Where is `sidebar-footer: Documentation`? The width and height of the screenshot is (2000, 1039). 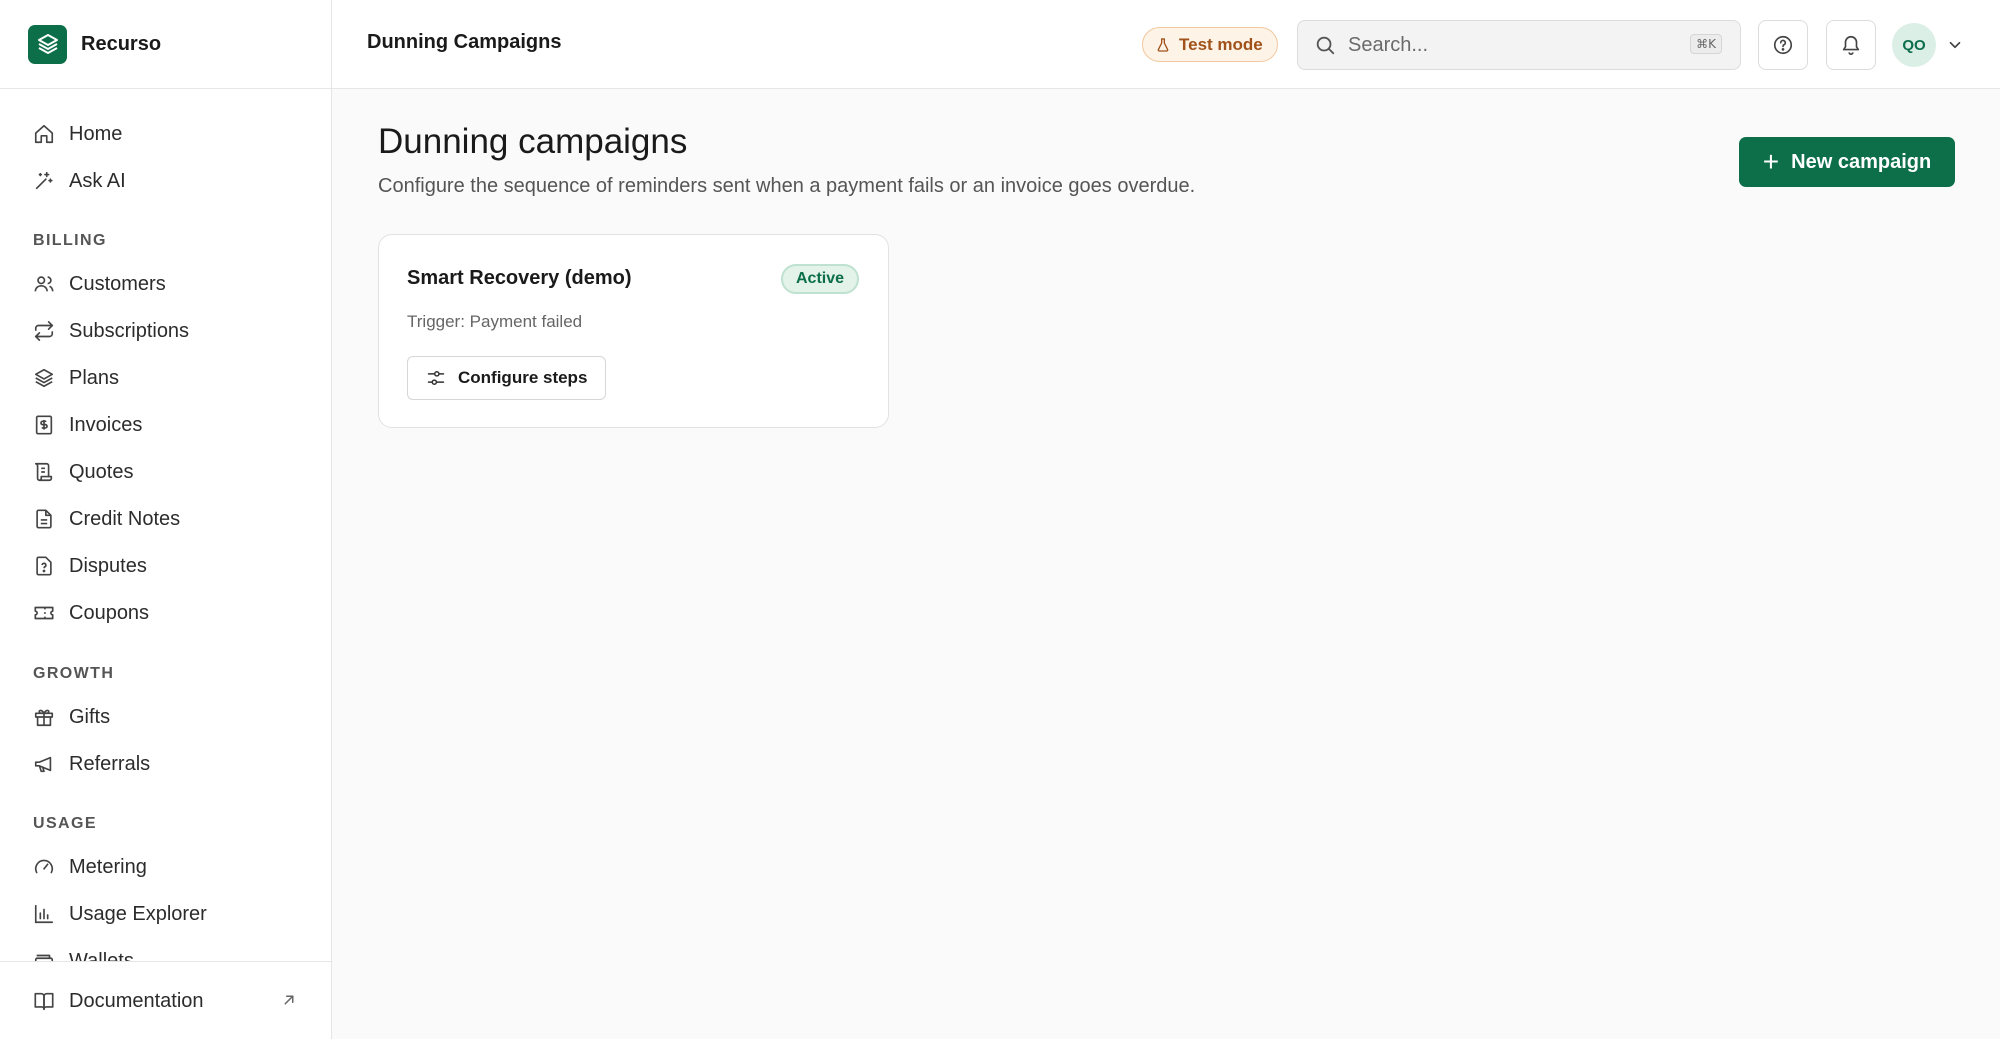
sidebar-footer: Documentation is located at coordinates (165, 1000).